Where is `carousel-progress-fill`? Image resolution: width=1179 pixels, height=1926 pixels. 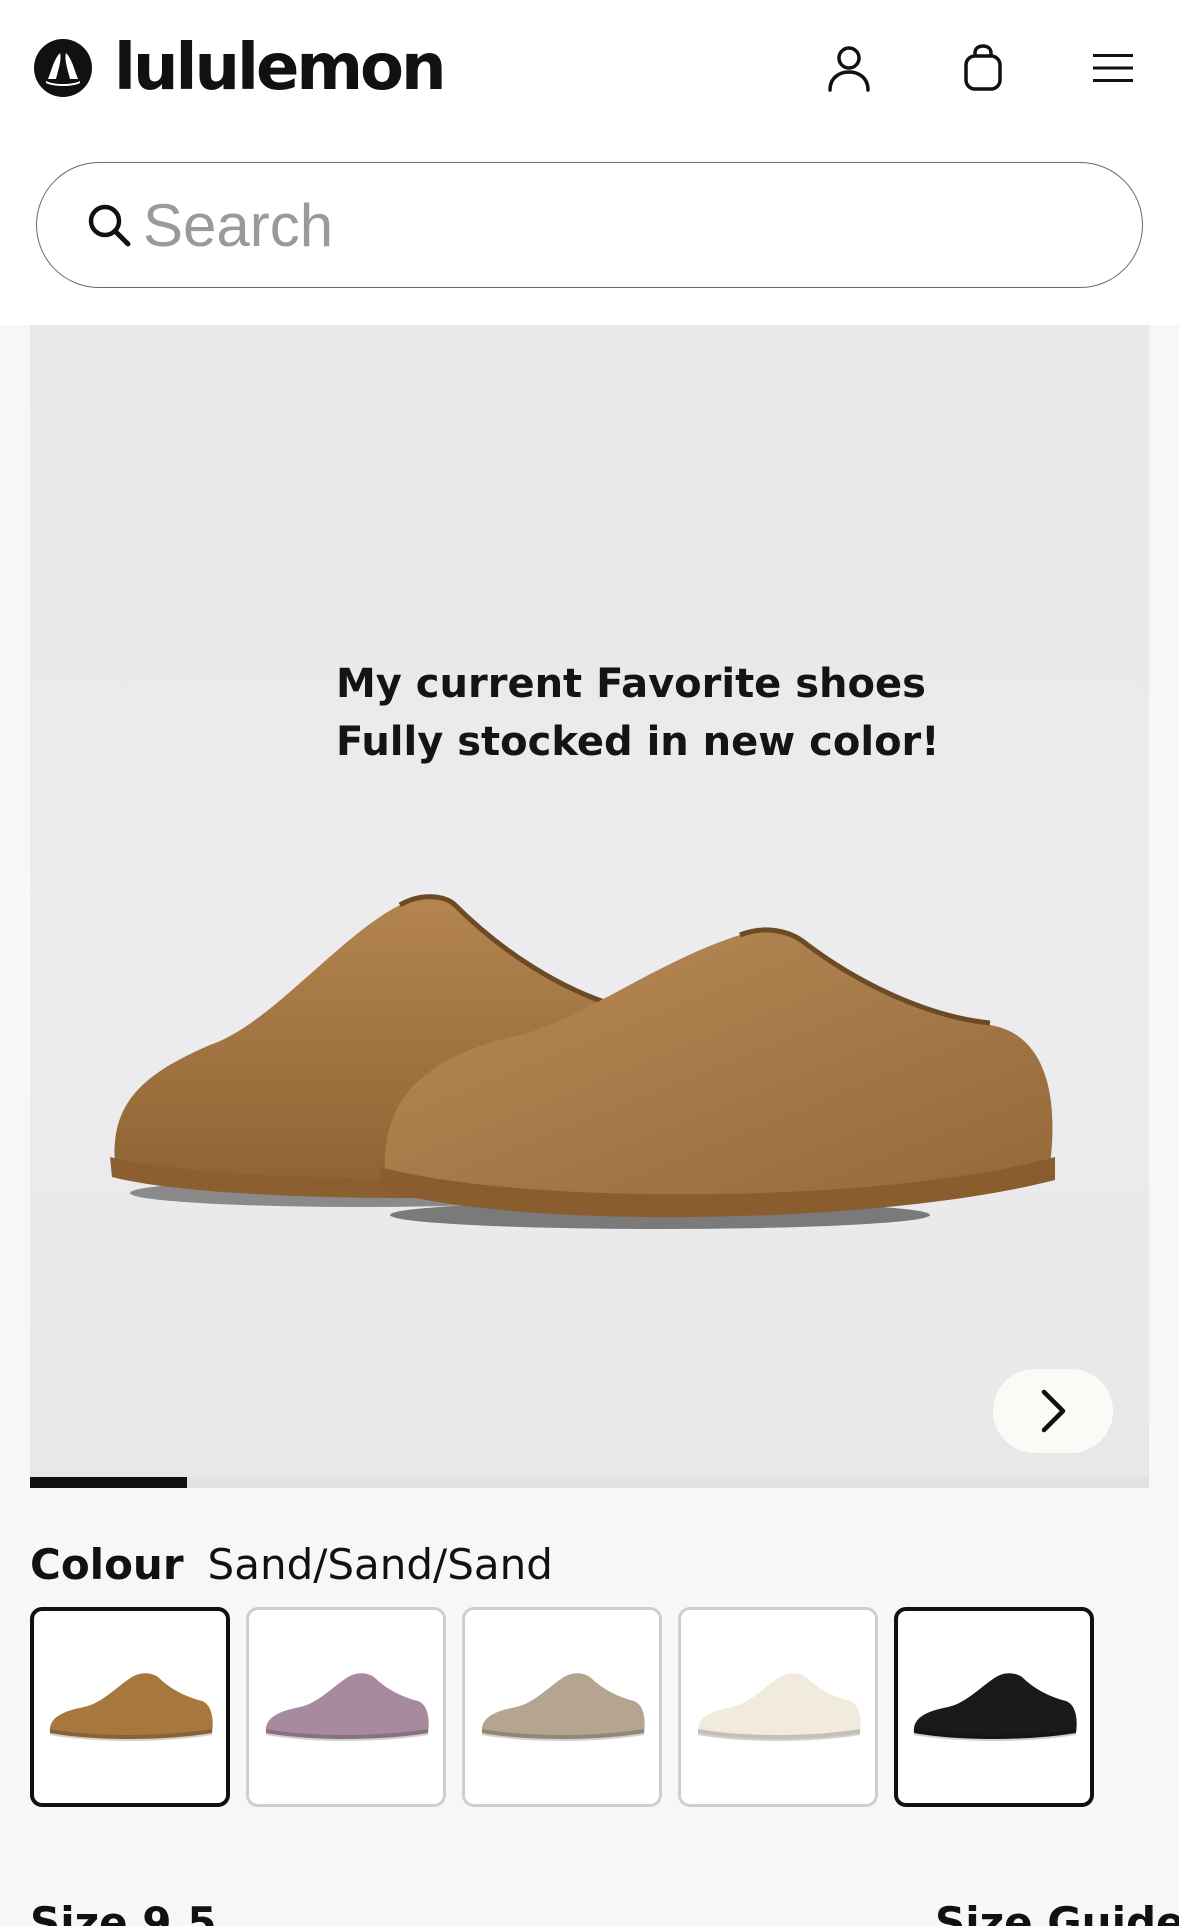
carousel-progress-fill is located at coordinates (108, 1482).